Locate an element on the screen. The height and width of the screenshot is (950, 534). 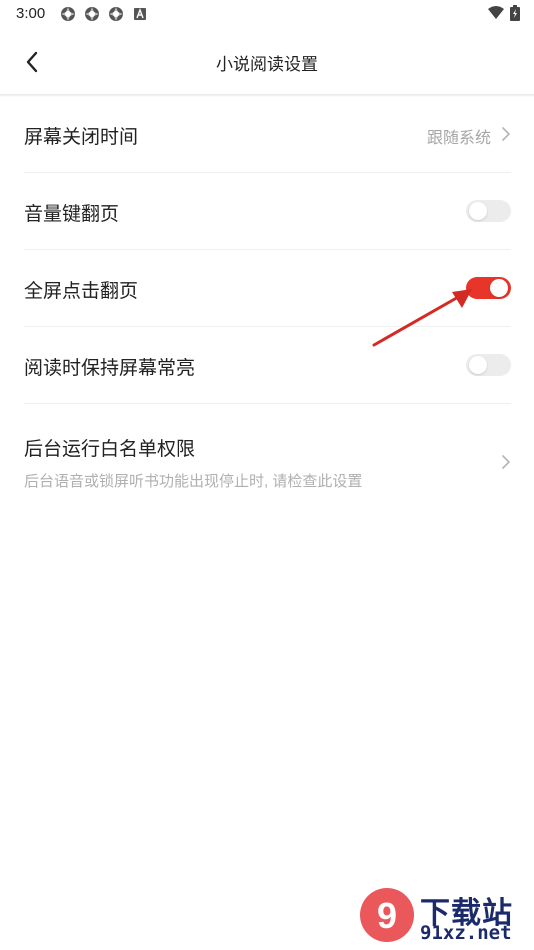
setting-screen-off-time: 屏幕关闭时间 跟随系统 is located at coordinates (267, 134).